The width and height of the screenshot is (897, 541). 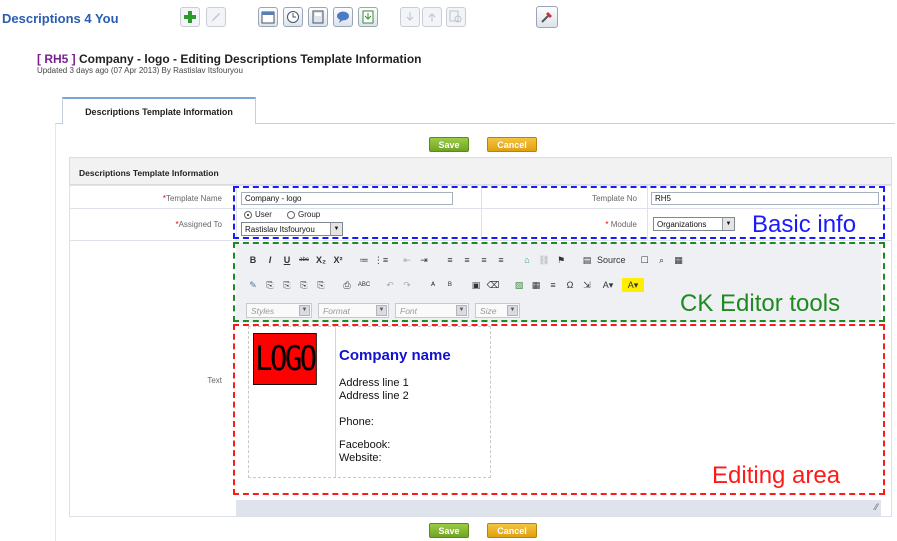 I want to click on text-label: Text, so click(x=214, y=380).